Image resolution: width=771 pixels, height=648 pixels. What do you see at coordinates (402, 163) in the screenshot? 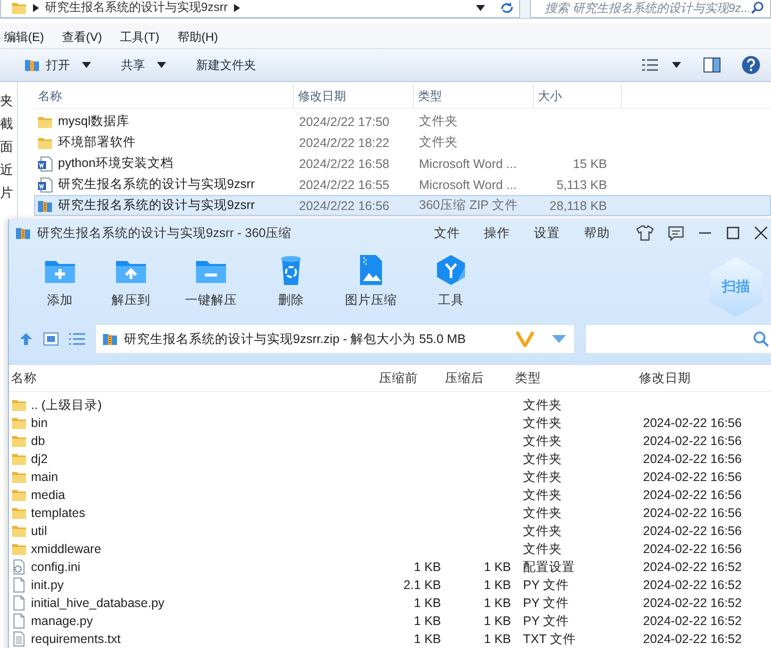
I see `file-row: python环境安装文档 2024/2/22 16:58 Microsoft Word ... 15 KB` at bounding box center [402, 163].